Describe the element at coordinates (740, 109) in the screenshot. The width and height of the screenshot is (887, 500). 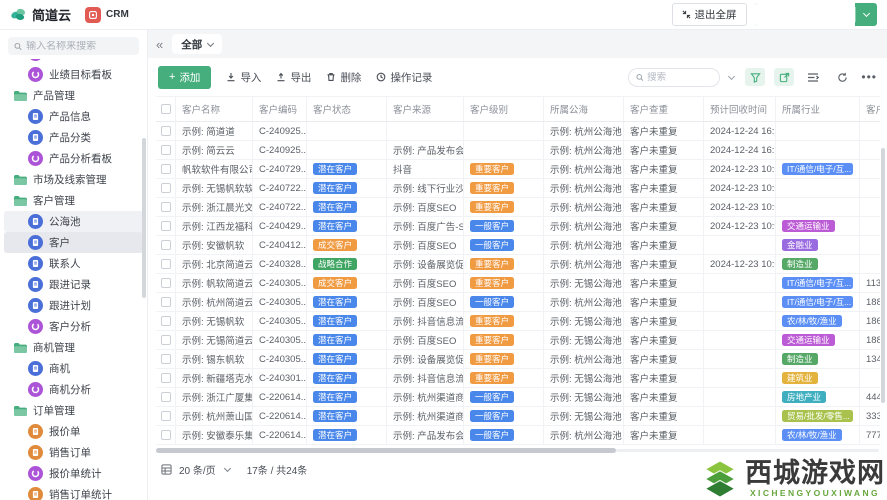
I see `column-header: 预计回收时间` at that location.